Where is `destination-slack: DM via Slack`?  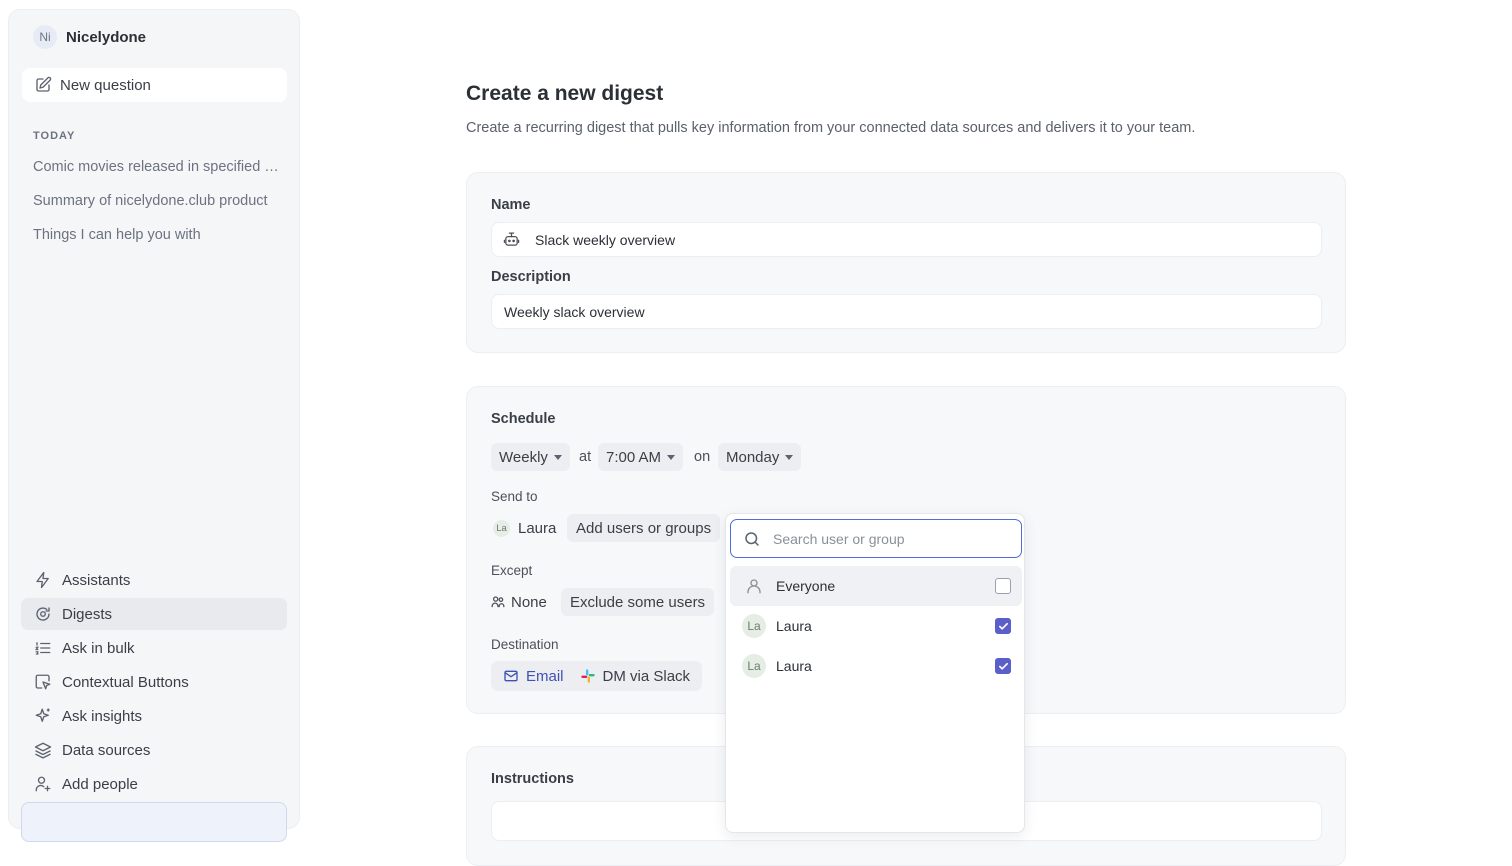
destination-slack: DM via Slack is located at coordinates (635, 676).